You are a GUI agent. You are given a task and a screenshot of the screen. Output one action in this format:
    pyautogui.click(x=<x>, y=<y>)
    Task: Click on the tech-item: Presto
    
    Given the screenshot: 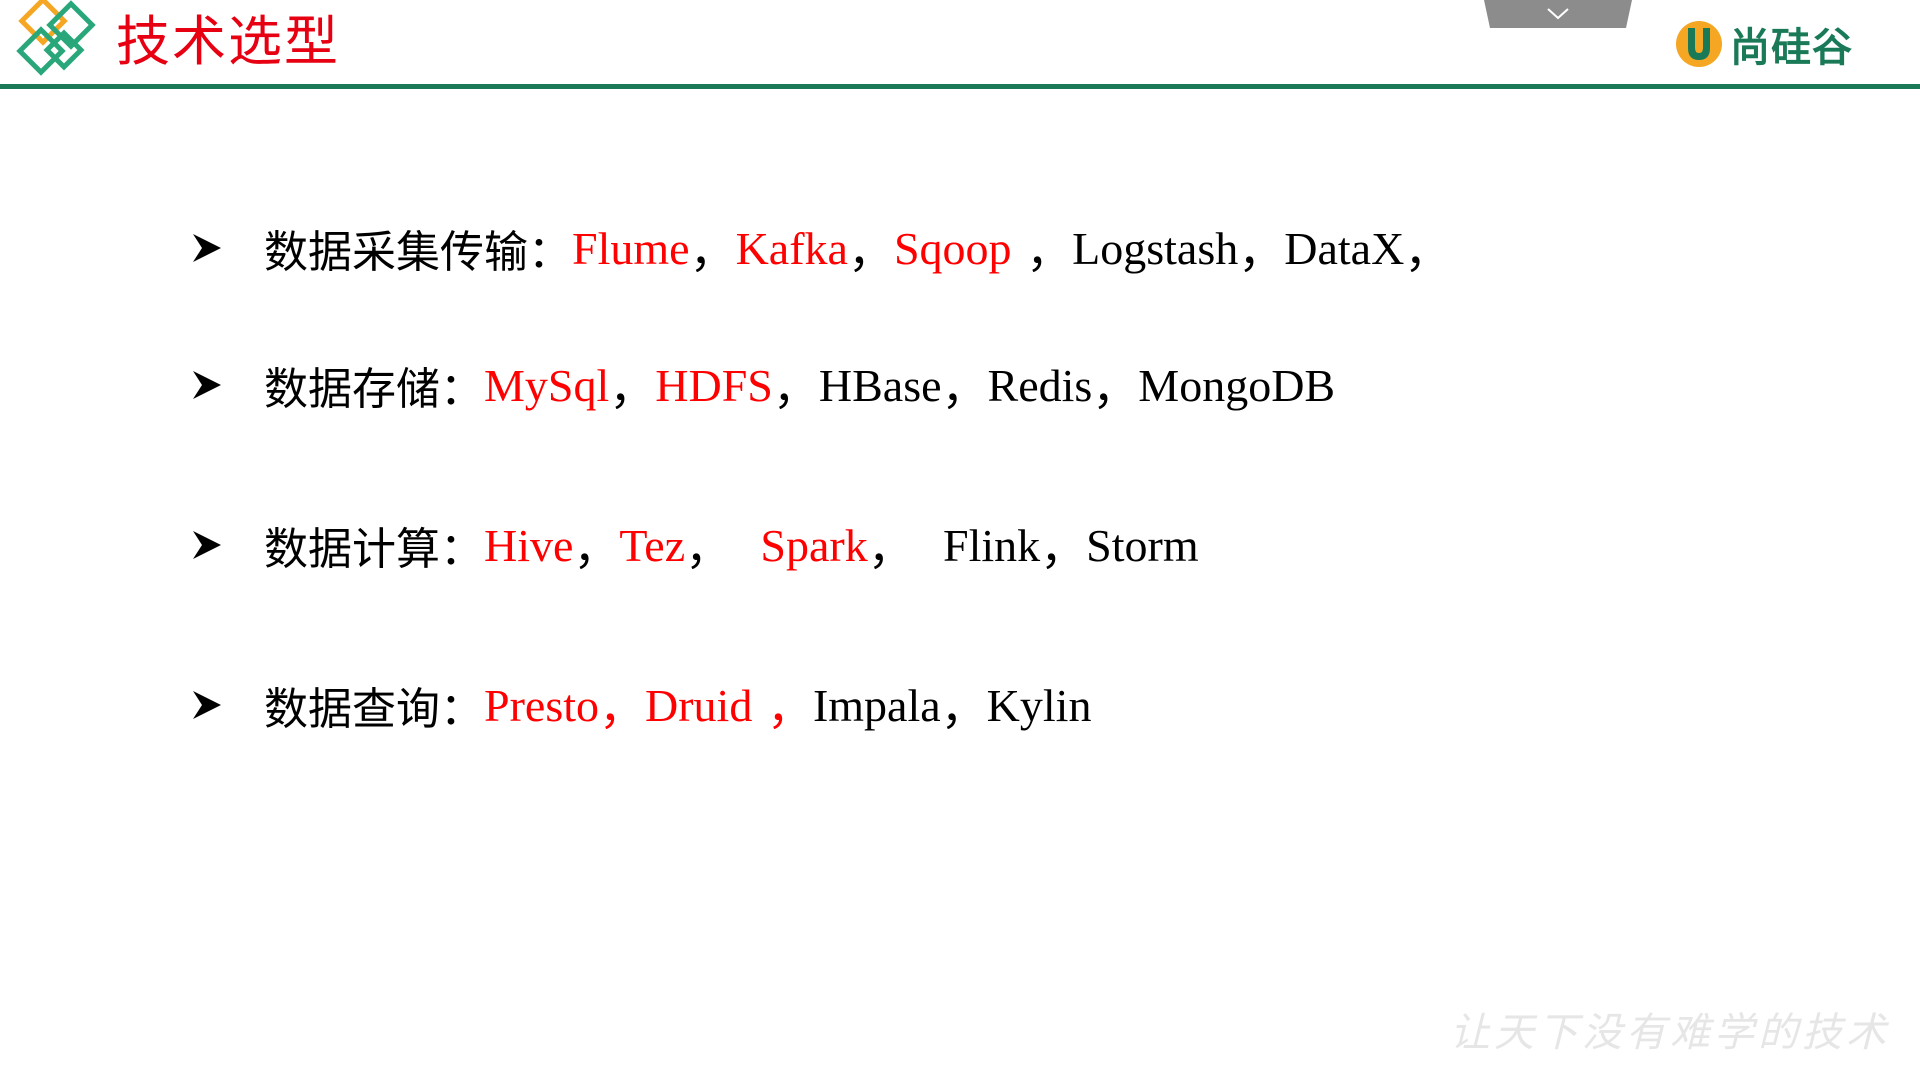 What is the action you would take?
    pyautogui.click(x=541, y=705)
    